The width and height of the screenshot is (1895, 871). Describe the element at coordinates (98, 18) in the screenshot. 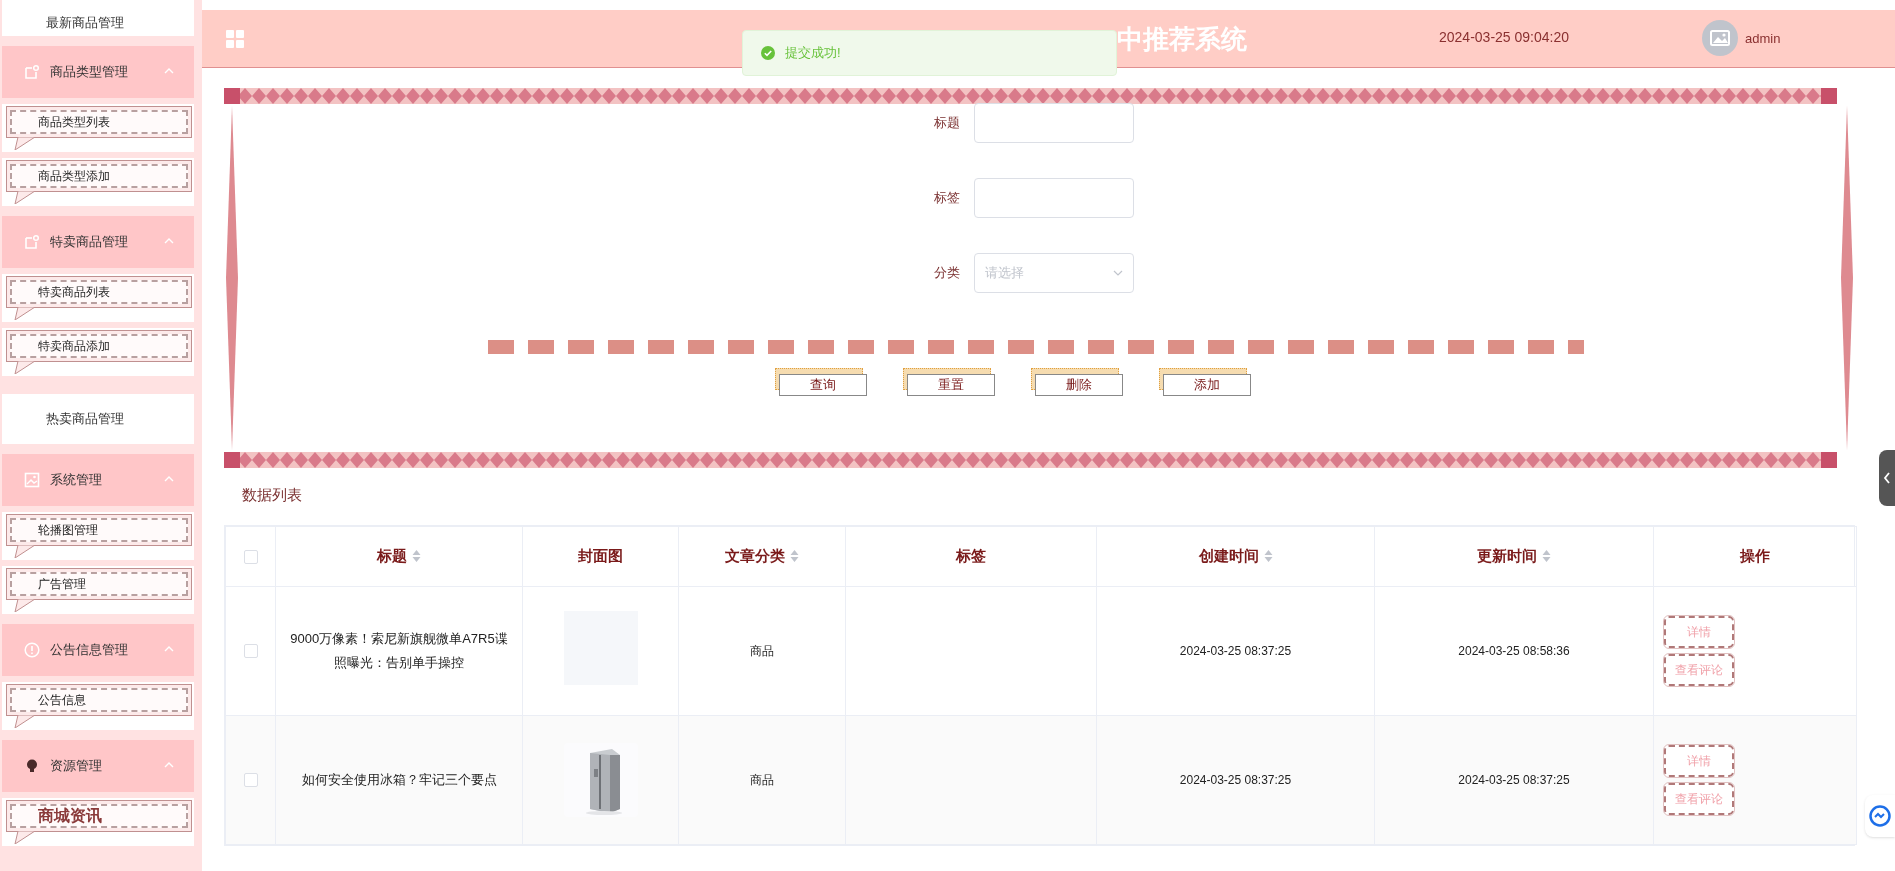

I see `sidebar-item: 最新商品管理` at that location.